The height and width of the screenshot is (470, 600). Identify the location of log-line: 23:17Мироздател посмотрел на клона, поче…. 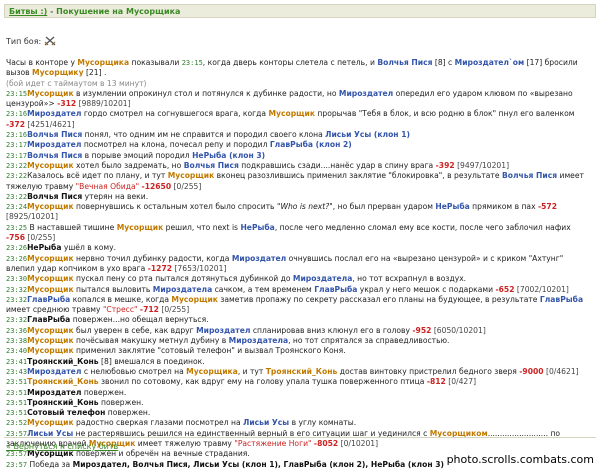
(300, 145).